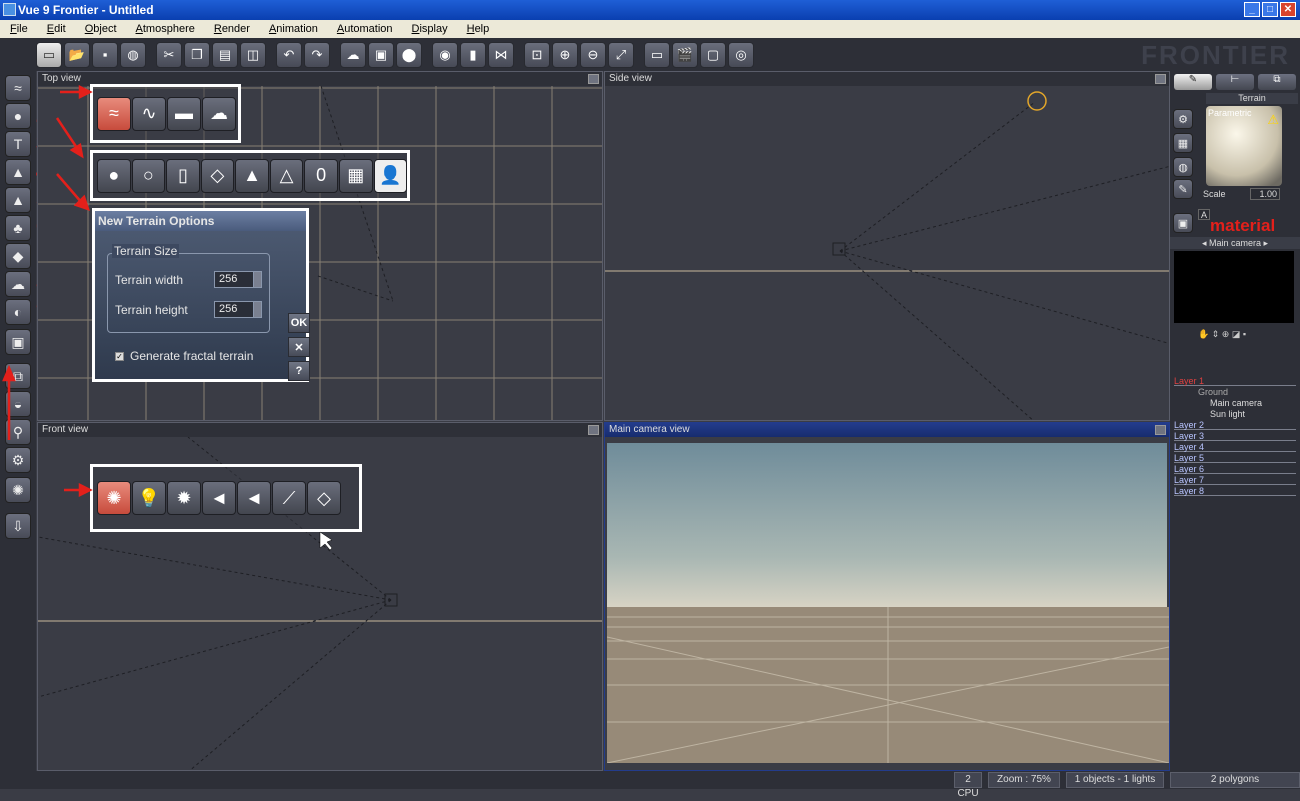 Image resolution: width=1300 pixels, height=801 pixels. Describe the element at coordinates (1266, 243) in the screenshot. I see `next-arrow-icon: ▸` at that location.